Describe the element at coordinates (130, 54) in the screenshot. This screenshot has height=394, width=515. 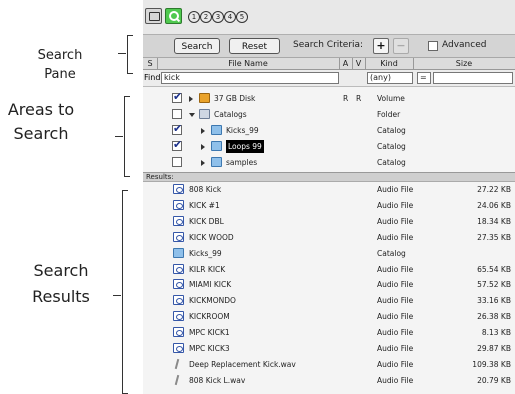
I see `bracket-search-pane` at that location.